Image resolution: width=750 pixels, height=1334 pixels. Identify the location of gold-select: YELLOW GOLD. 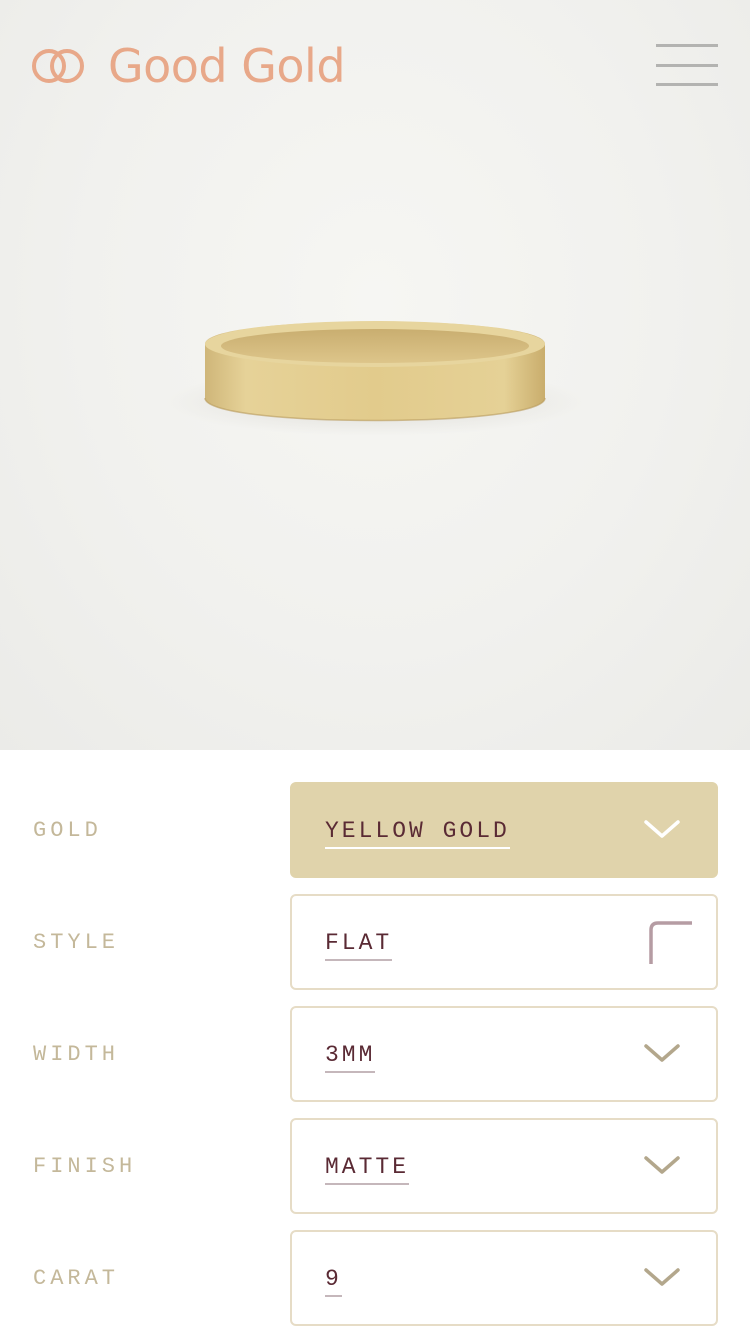
(504, 830).